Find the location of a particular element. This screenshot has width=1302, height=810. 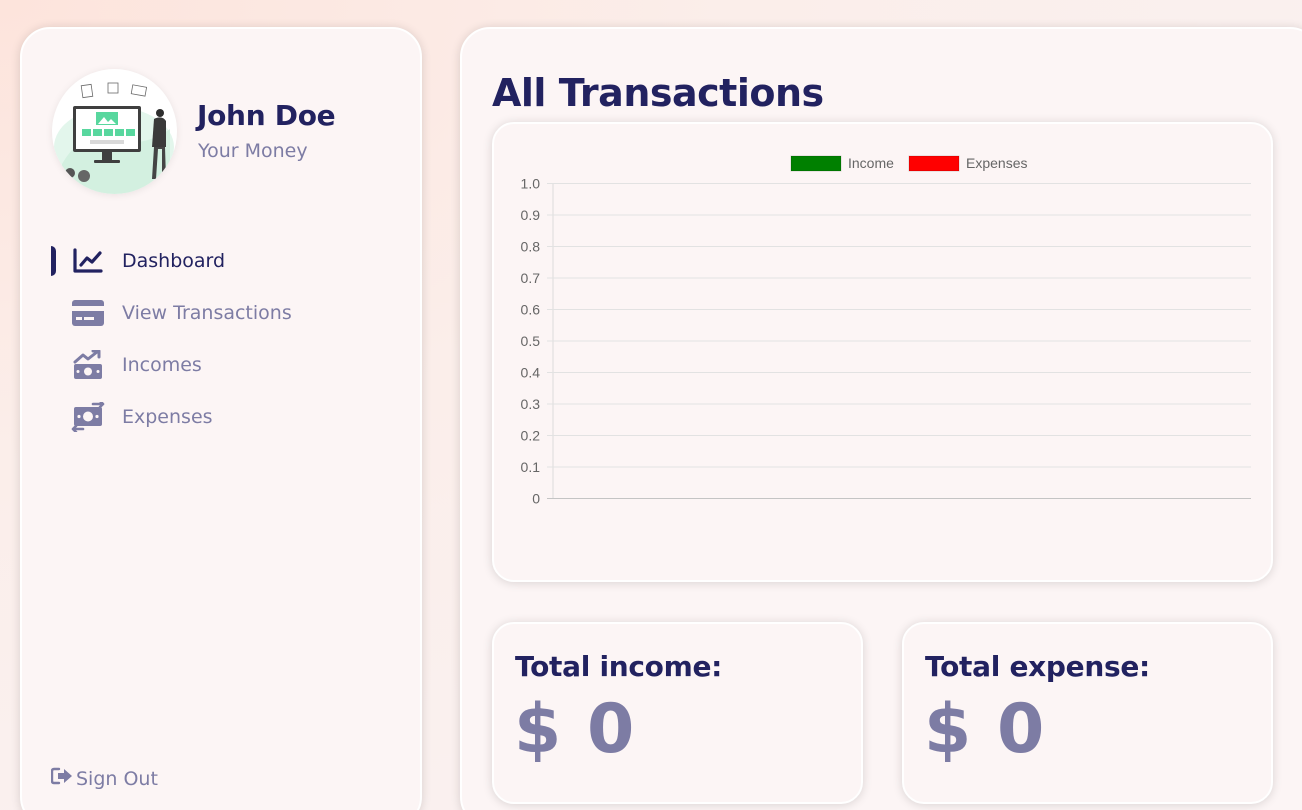

sidebar-item-label: Dashboard is located at coordinates (174, 261).